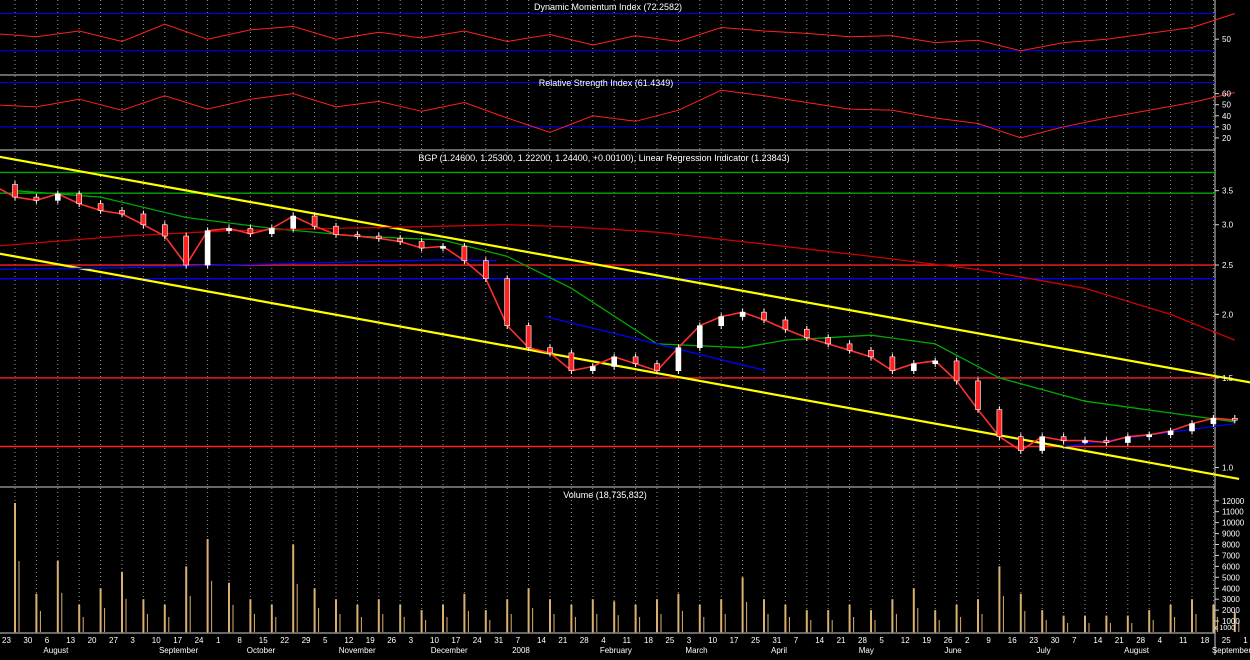  I want to click on volume-unit-label: x 1000, so click(1224, 628).